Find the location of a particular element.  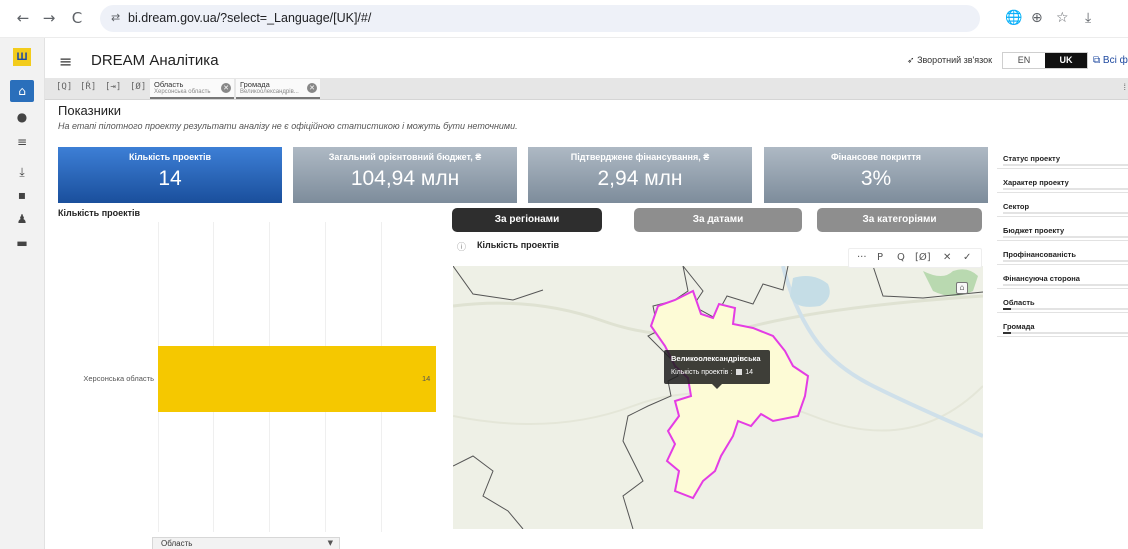

home-icon: ⌂ is located at coordinates (22, 91).